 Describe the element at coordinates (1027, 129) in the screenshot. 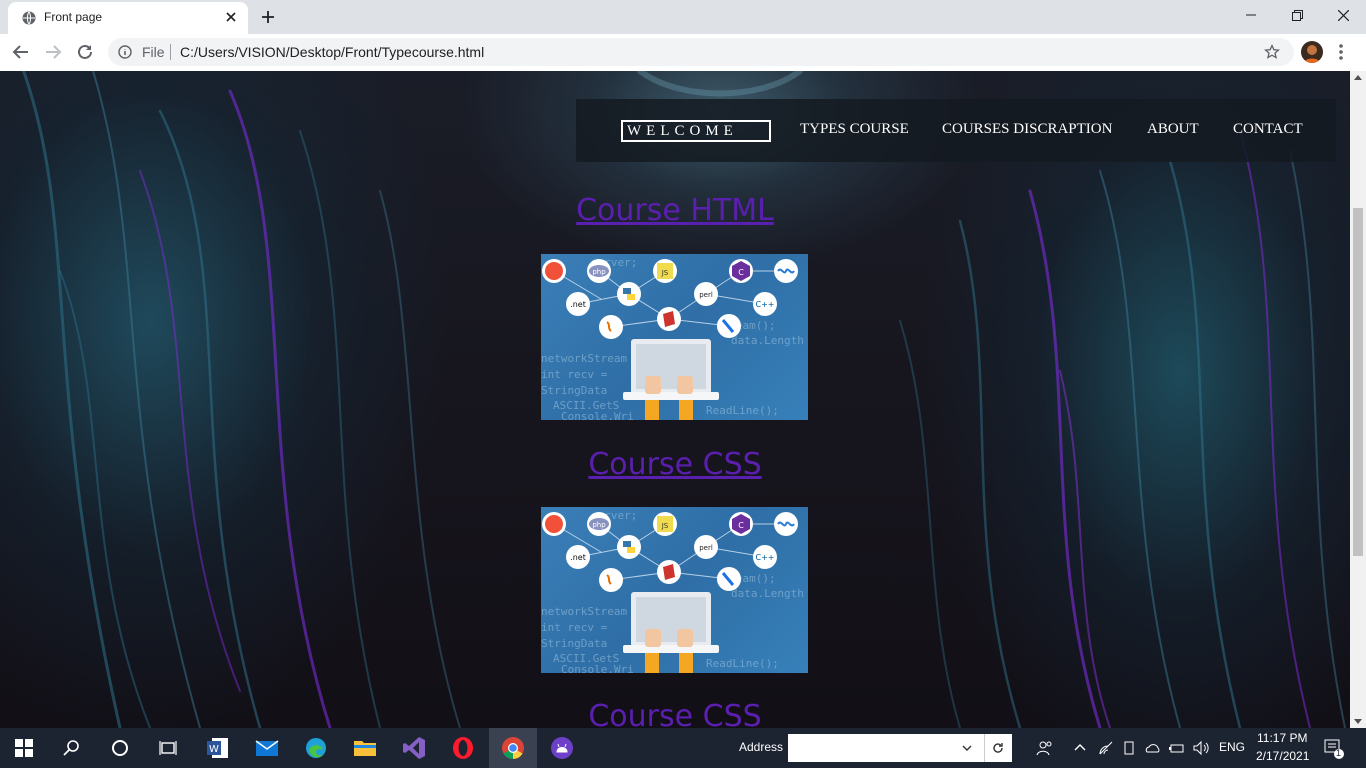

I see `nav-courses-discraption: COURSES DISCRAPTION` at that location.